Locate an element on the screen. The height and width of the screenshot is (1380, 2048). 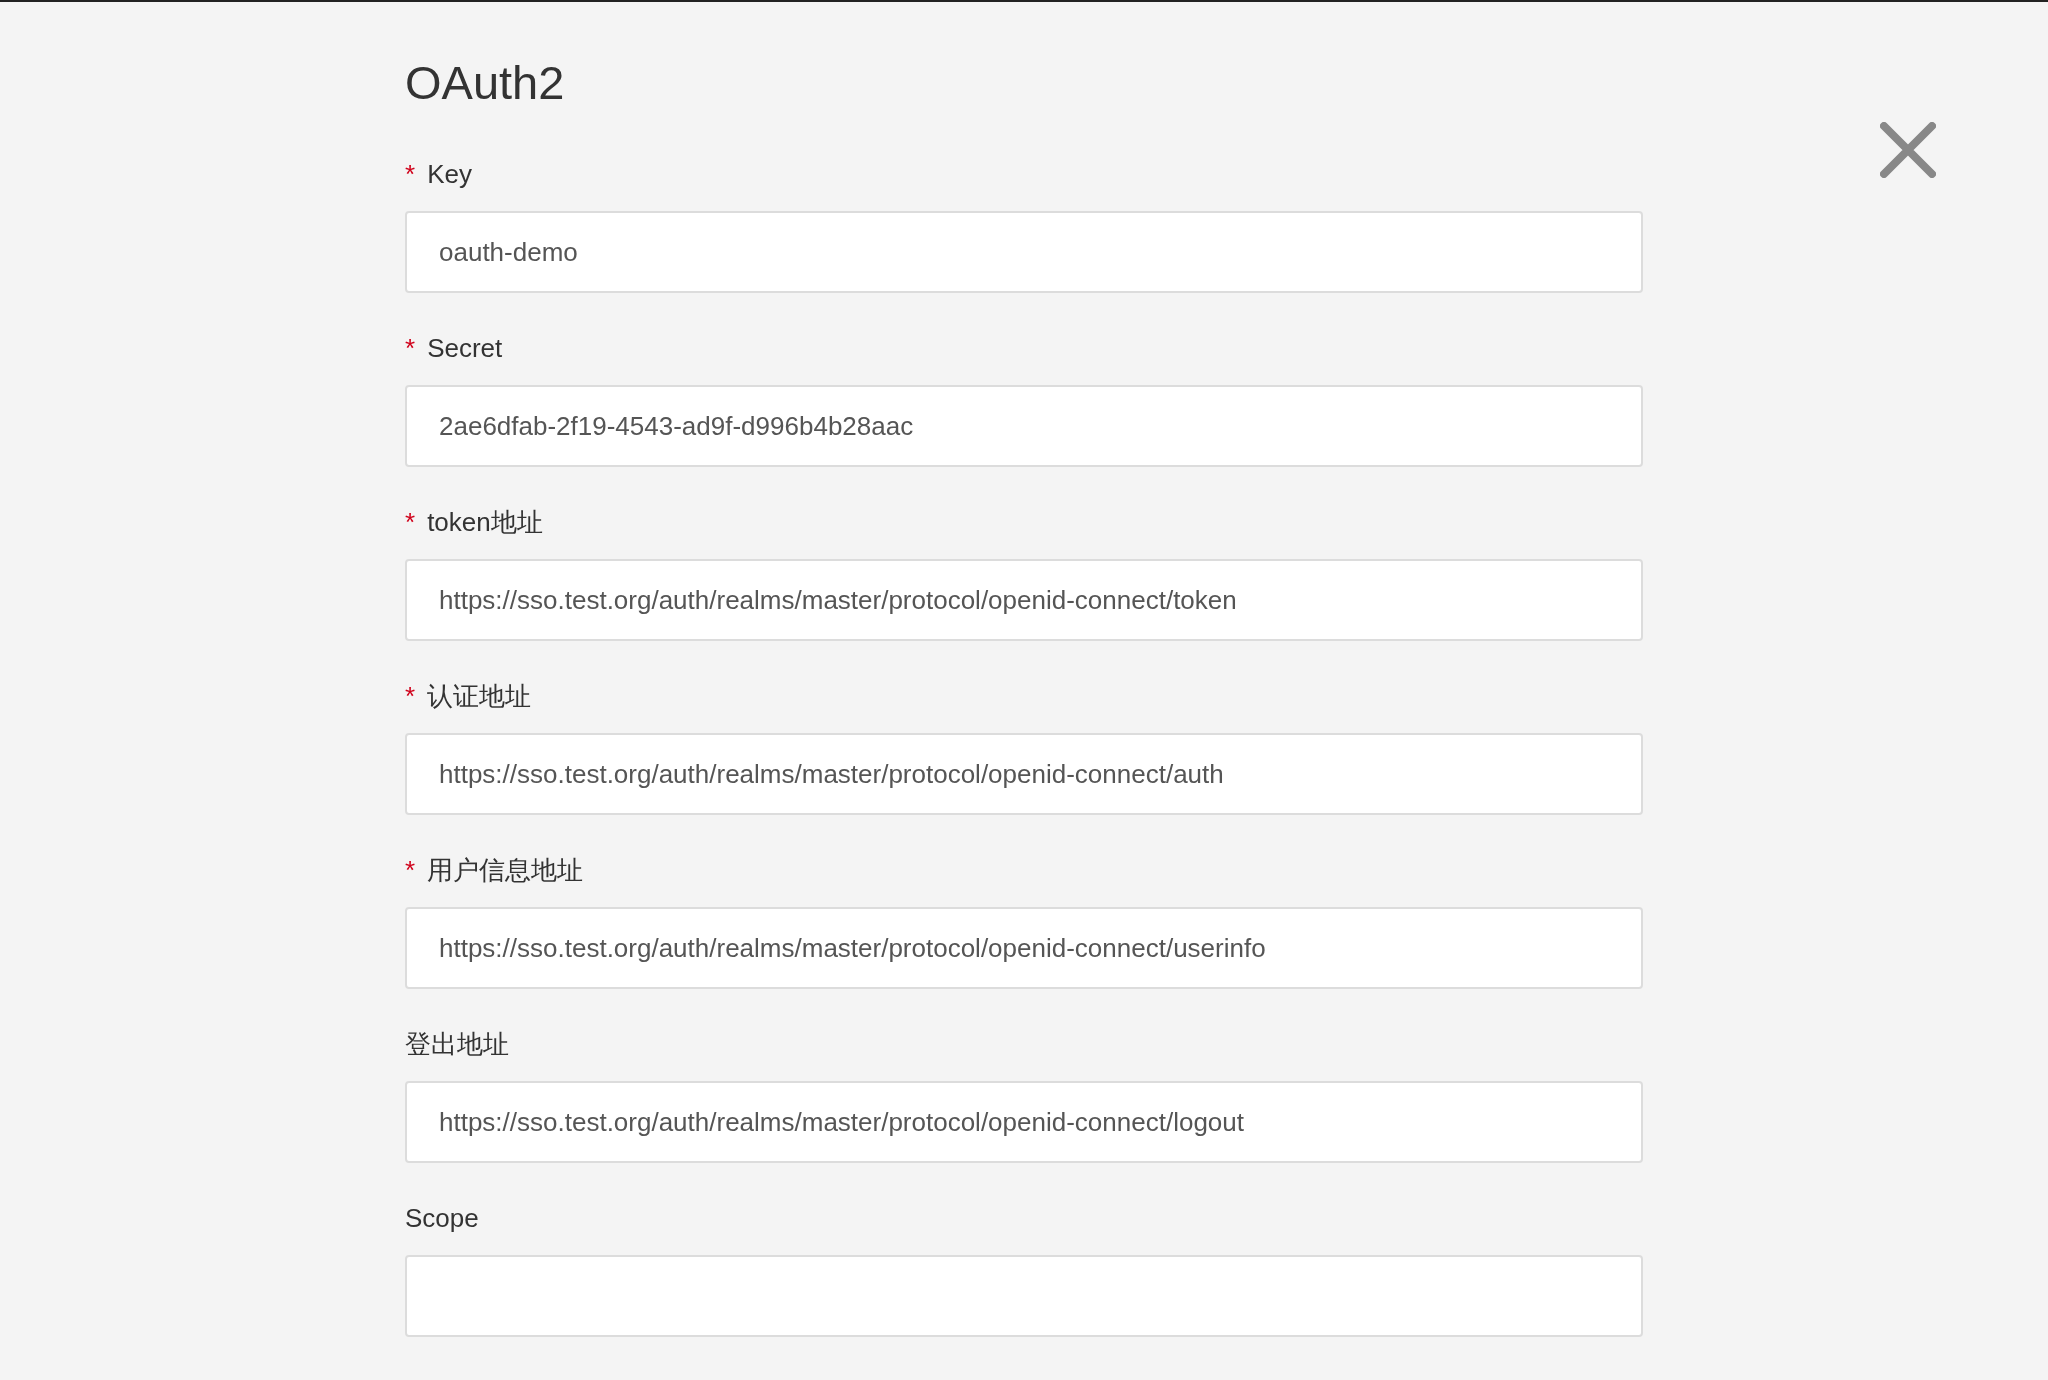
input-field: oauth-demo is located at coordinates (1024, 252).